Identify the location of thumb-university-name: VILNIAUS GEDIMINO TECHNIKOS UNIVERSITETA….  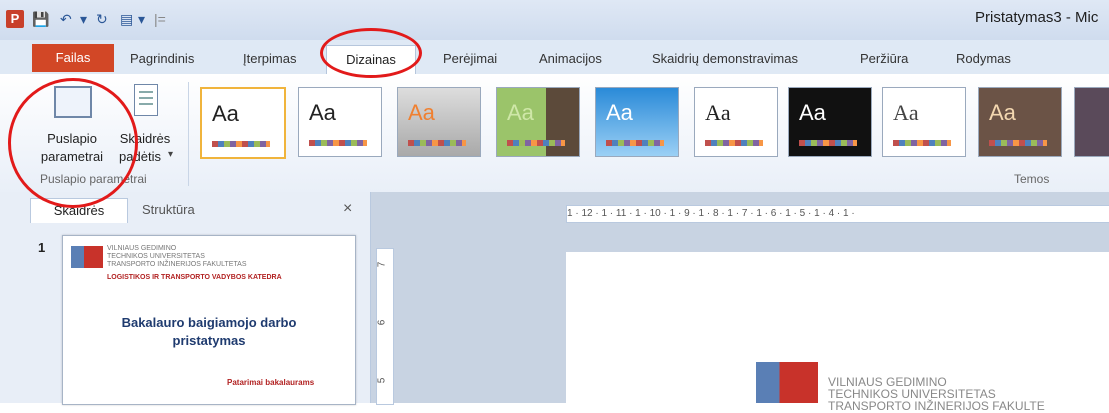
(177, 257).